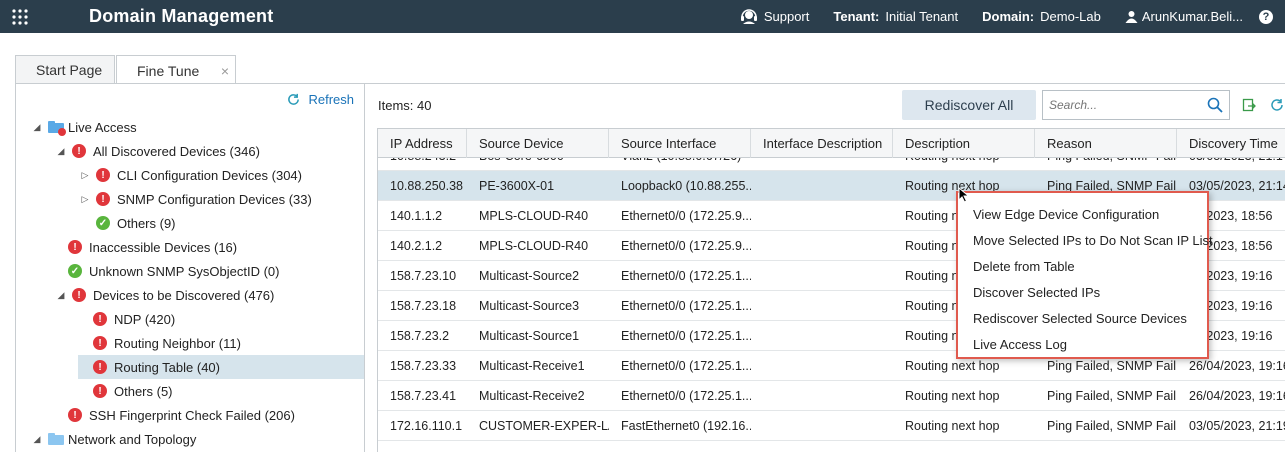 This screenshot has height=452, width=1285. Describe the element at coordinates (822, 143) in the screenshot. I see `column-header-interface-description: Interface Description` at that location.